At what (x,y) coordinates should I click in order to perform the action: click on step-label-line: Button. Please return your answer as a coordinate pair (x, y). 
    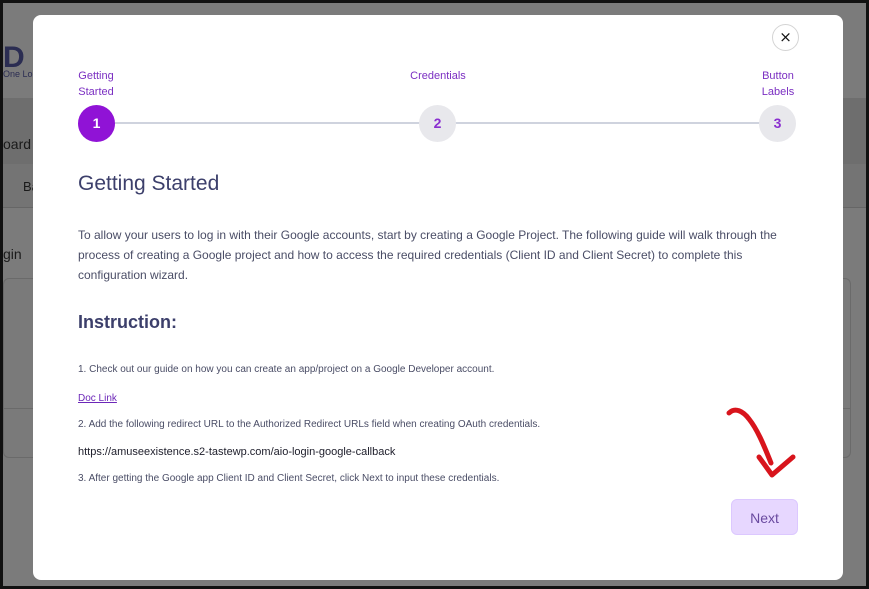
    Looking at the image, I should click on (778, 76).